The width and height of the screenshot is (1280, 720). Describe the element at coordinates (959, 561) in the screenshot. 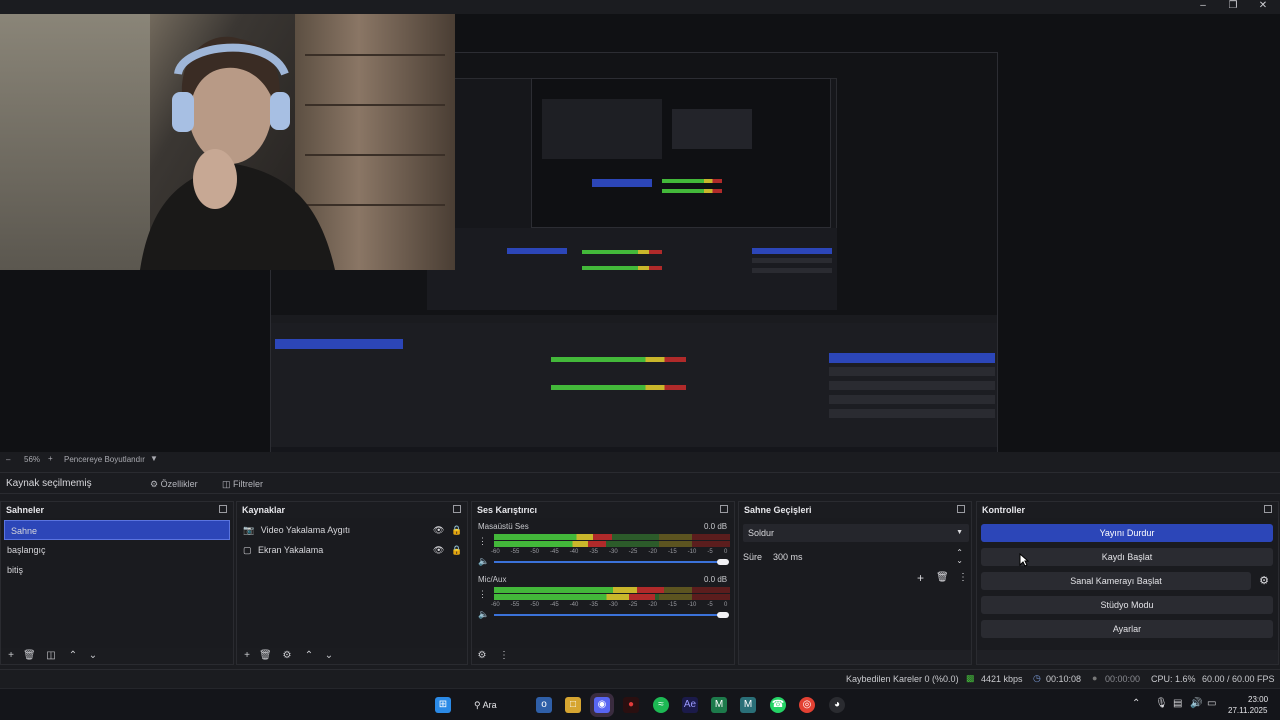

I see `chevron-down-icon: ⌄` at that location.